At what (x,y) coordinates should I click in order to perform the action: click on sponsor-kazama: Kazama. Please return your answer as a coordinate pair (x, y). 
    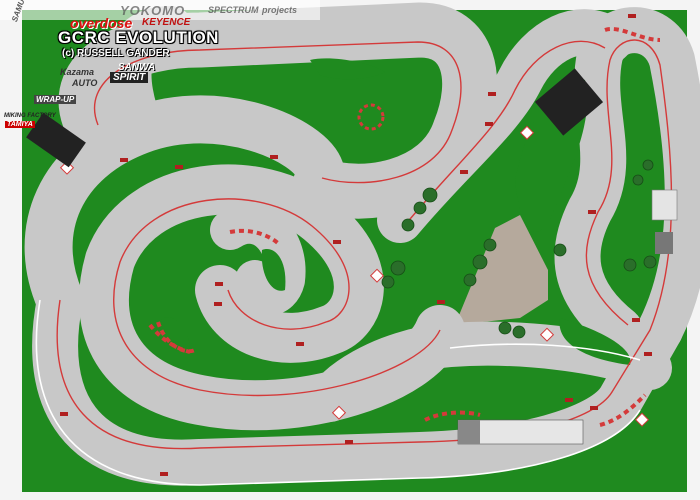
    Looking at the image, I should click on (77, 72).